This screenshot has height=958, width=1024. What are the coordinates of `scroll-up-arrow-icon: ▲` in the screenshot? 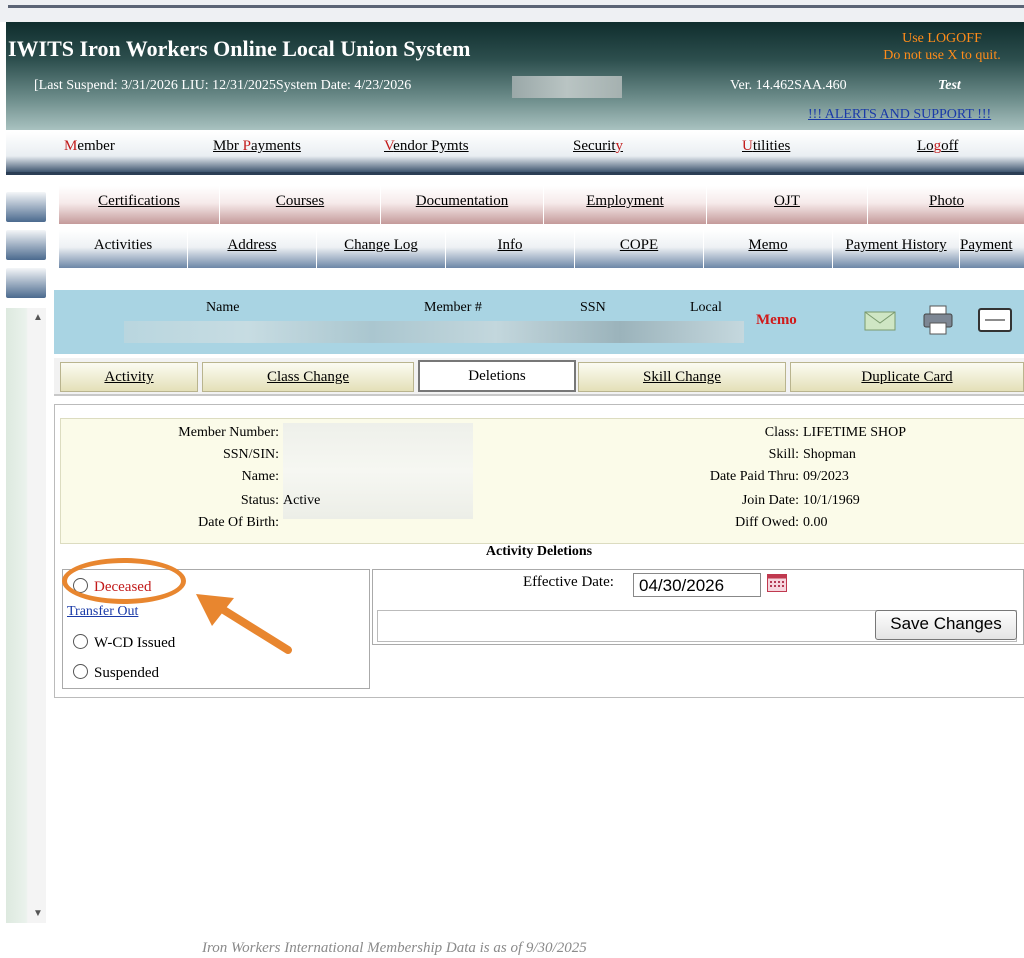 It's located at (38, 317).